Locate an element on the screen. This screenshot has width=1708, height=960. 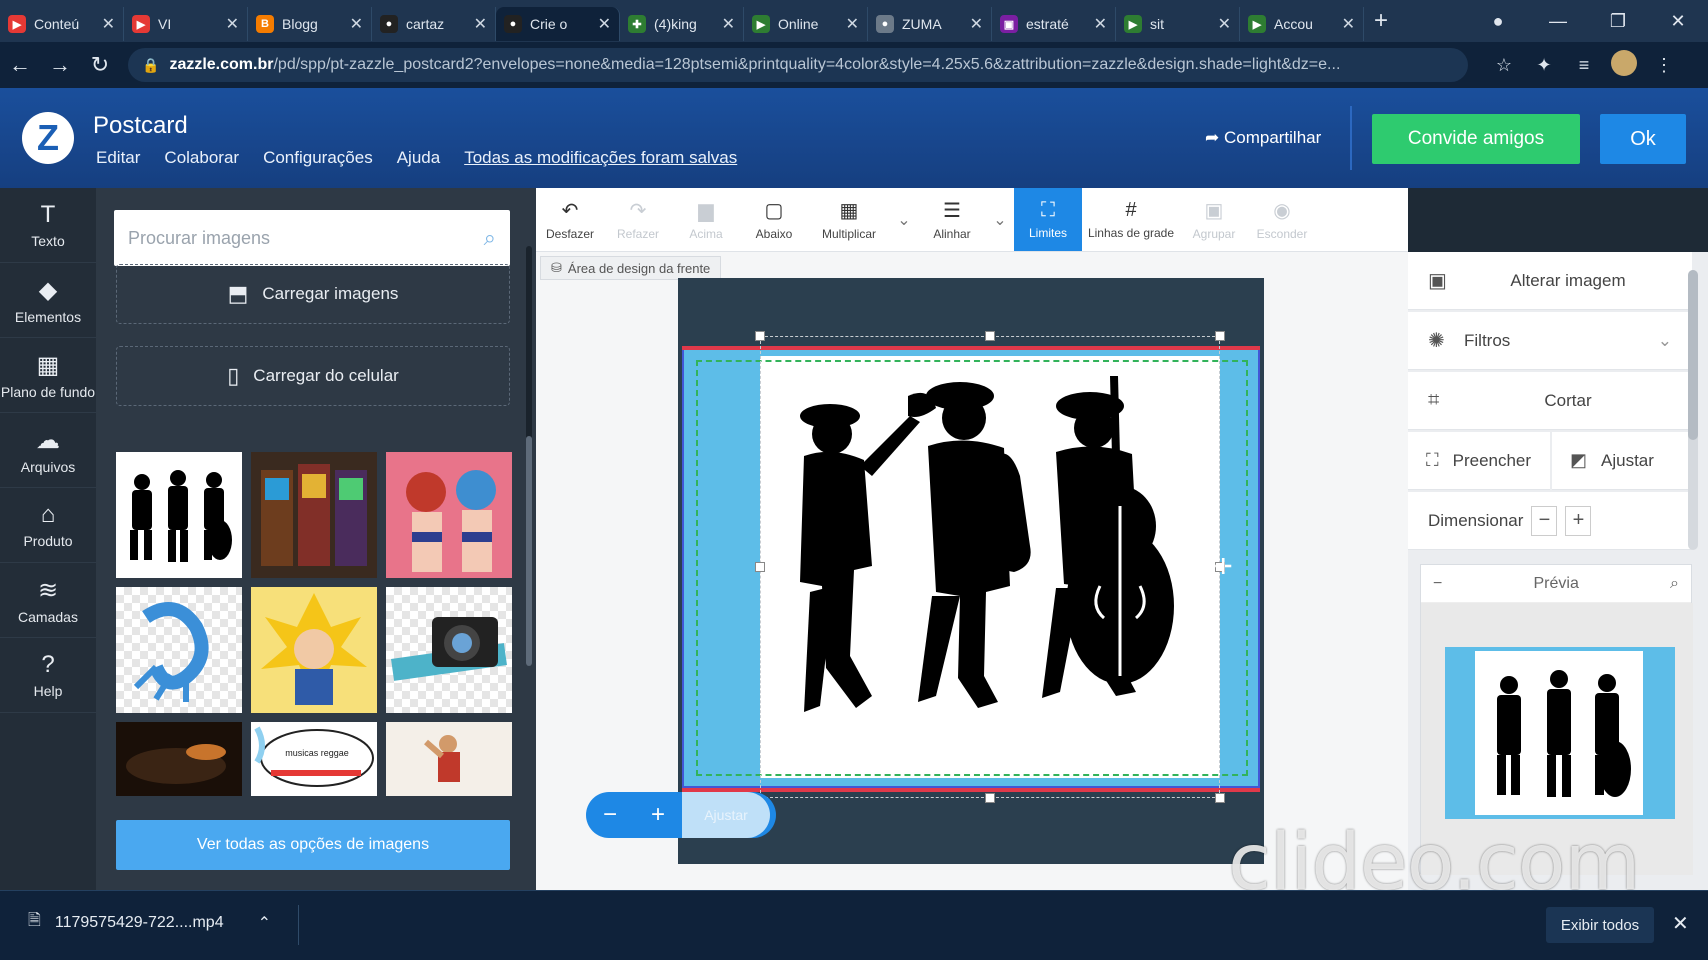
zoom-fit-button: Ajustar is located at coordinates (726, 815).